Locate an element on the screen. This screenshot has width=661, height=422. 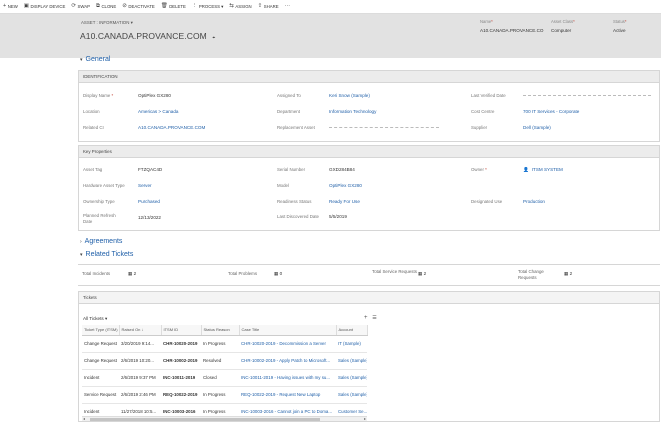
asset-tag-value: FTZQAC4D is located at coordinates (150, 169).